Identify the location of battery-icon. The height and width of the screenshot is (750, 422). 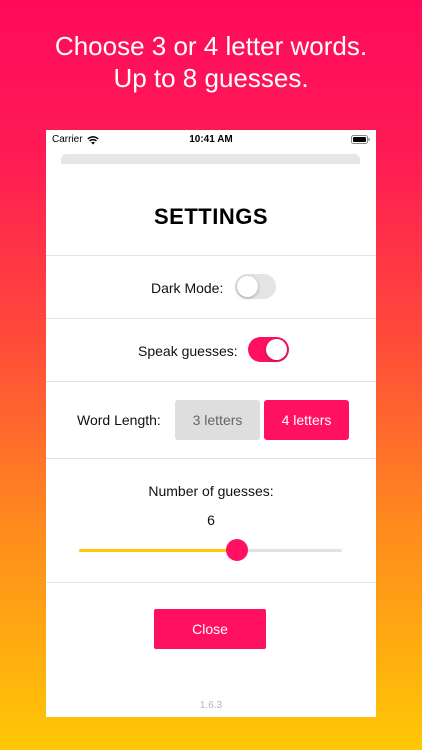
(360, 139).